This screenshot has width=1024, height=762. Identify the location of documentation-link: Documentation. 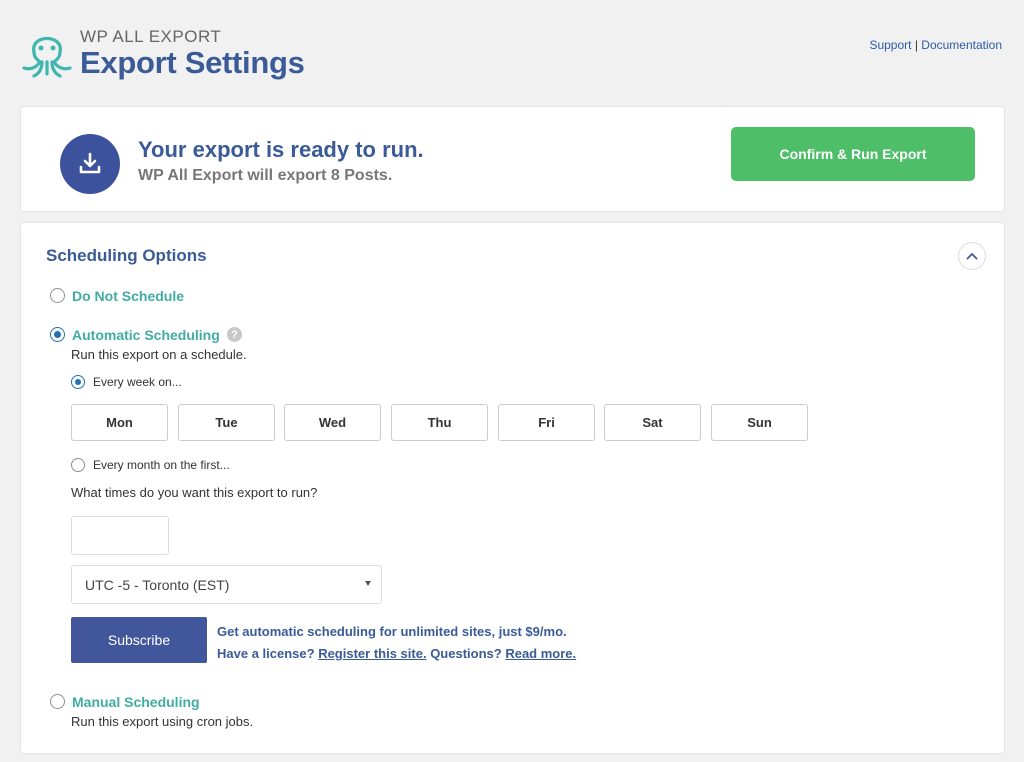
(961, 45).